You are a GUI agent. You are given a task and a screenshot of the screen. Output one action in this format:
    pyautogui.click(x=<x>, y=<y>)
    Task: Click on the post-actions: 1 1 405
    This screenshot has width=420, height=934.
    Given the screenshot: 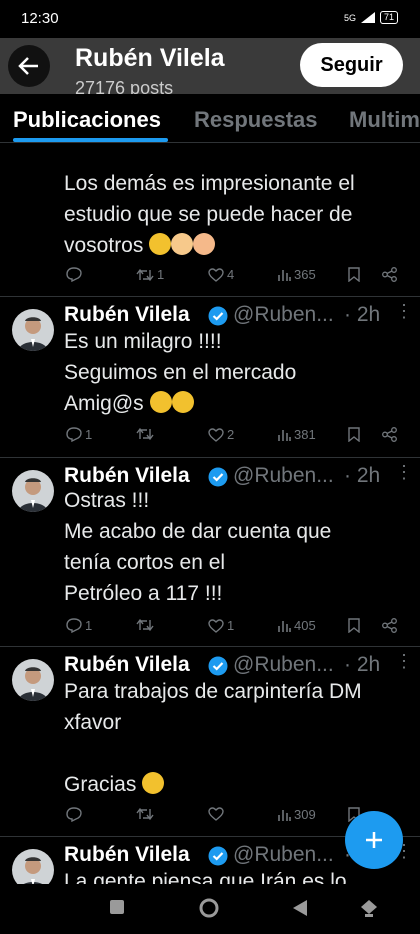 What is the action you would take?
    pyautogui.click(x=210, y=628)
    